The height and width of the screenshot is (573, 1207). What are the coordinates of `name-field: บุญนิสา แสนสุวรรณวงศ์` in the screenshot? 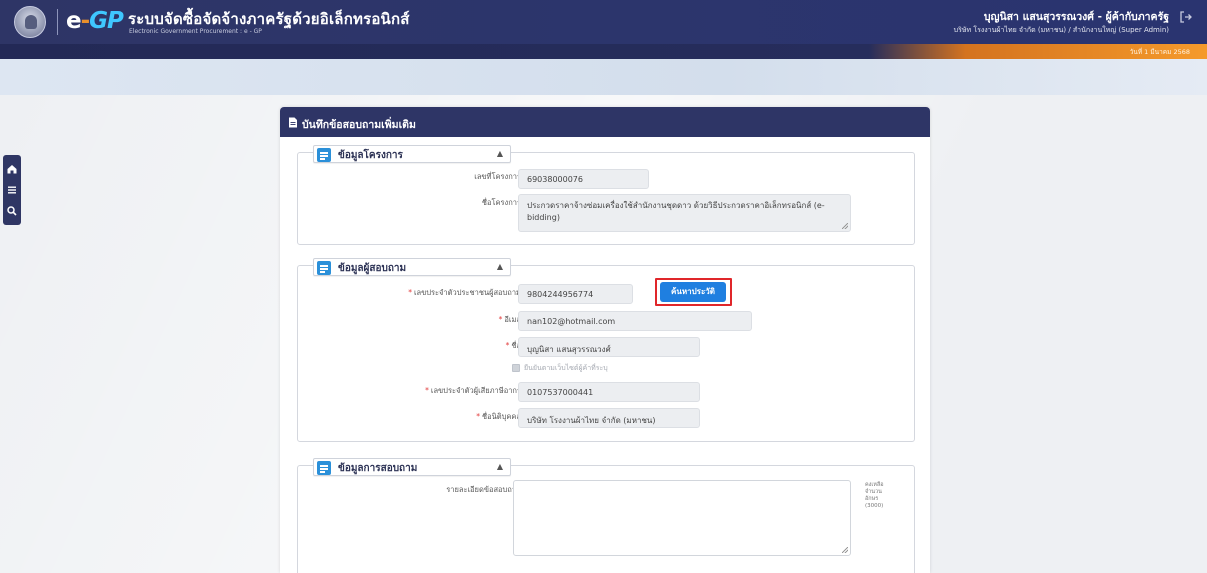 It's located at (609, 347).